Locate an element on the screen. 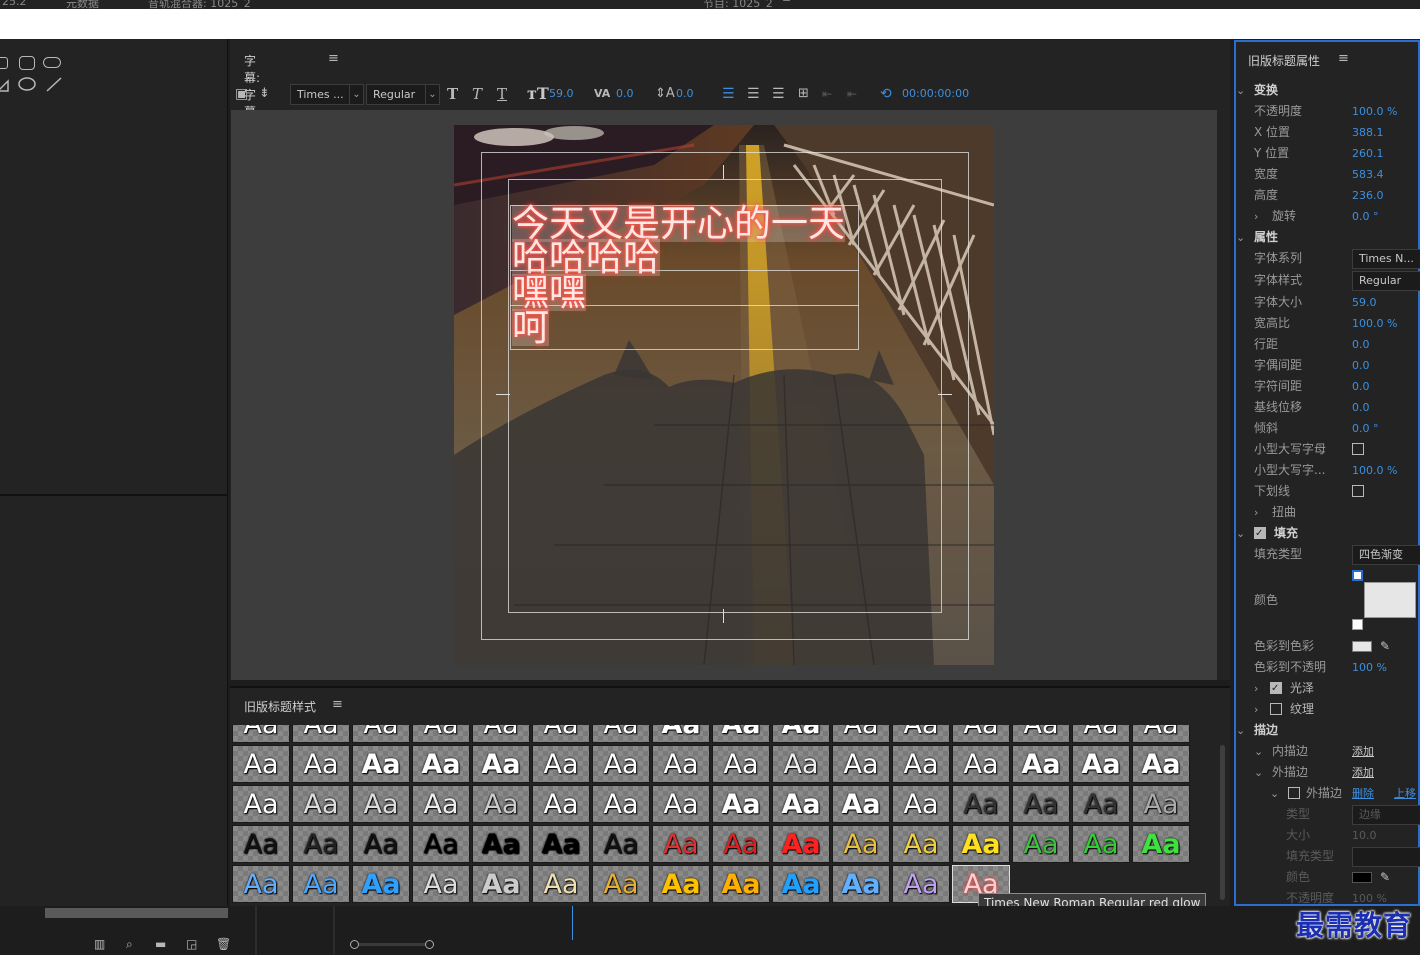 The width and height of the screenshot is (1420, 955). sheen-checkbox is located at coordinates (1276, 688).